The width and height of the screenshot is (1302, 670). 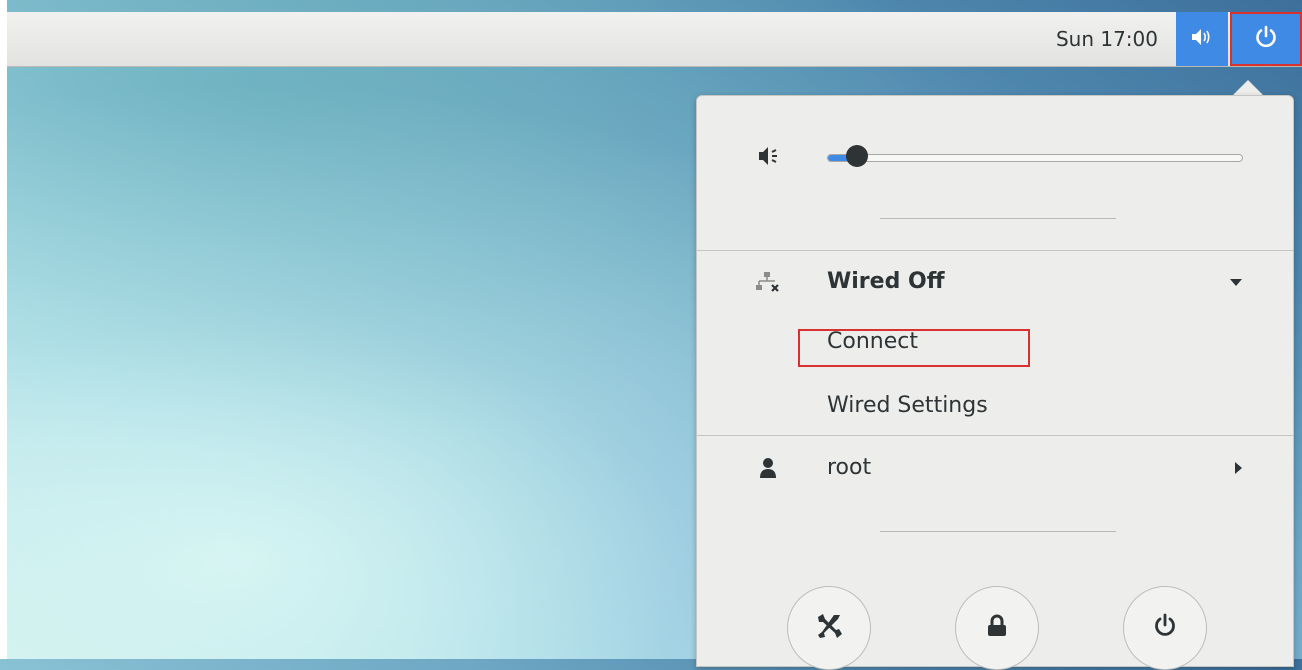 I want to click on expand-arrow-icon, so click(x=1236, y=282).